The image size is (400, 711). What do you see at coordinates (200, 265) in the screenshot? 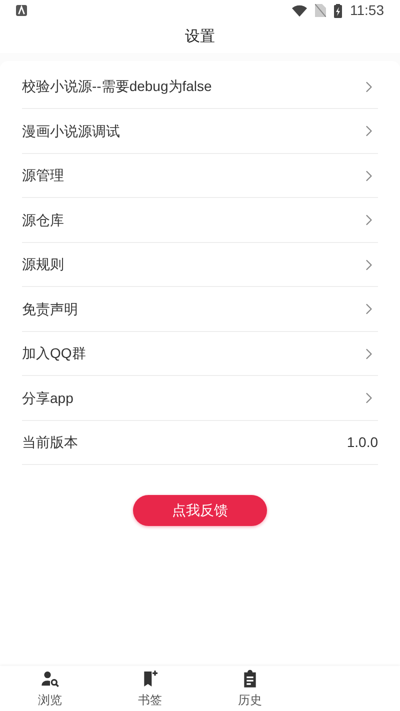
I see `settings-row: 源规则` at bounding box center [200, 265].